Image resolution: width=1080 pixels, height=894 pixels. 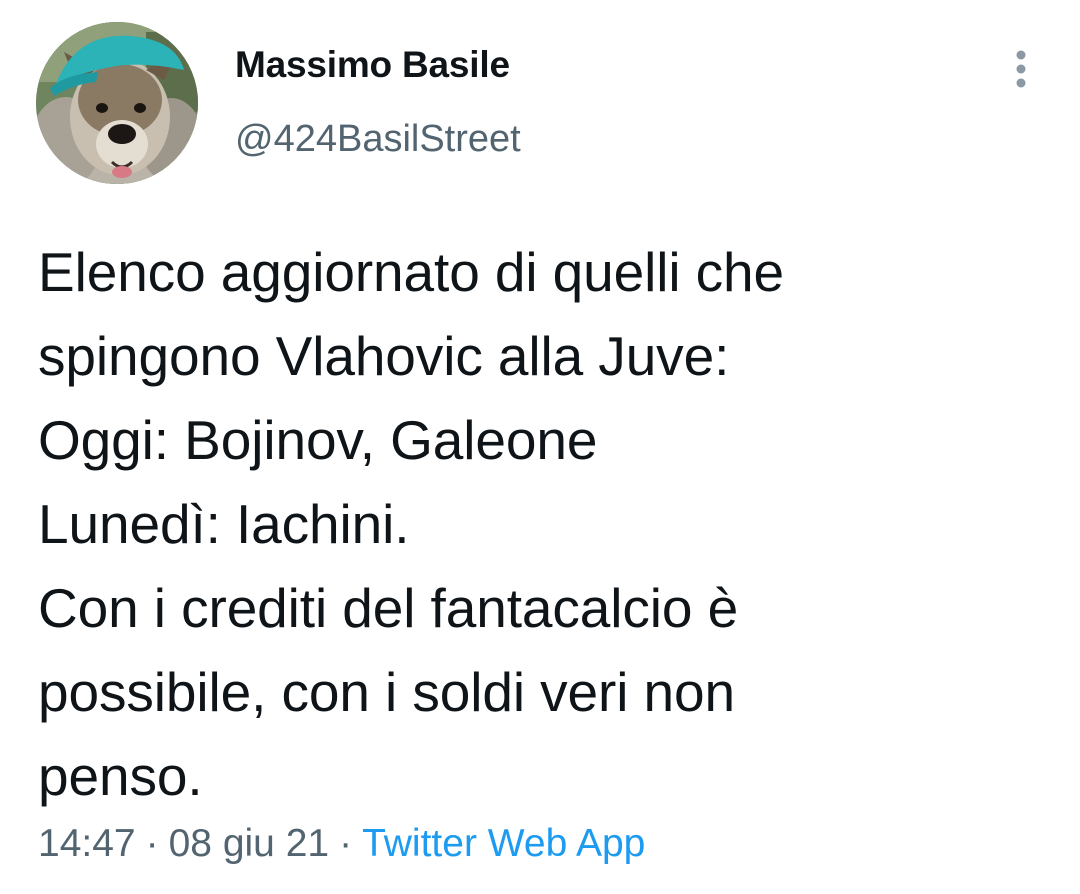 I want to click on avatar, so click(x=117, y=103).